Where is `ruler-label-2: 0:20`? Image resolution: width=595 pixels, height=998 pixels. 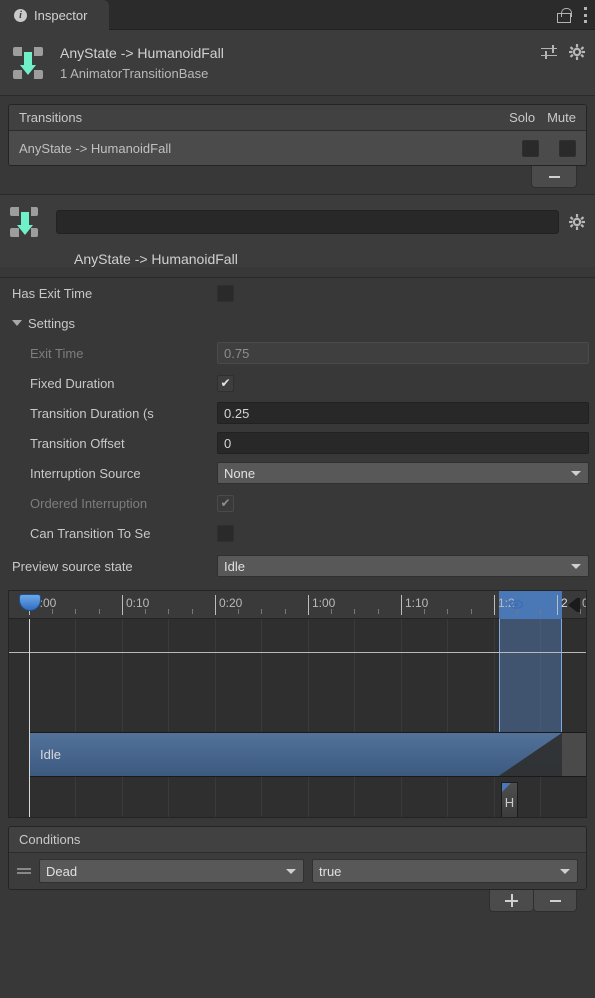
ruler-label-2: 0:20 is located at coordinates (231, 603).